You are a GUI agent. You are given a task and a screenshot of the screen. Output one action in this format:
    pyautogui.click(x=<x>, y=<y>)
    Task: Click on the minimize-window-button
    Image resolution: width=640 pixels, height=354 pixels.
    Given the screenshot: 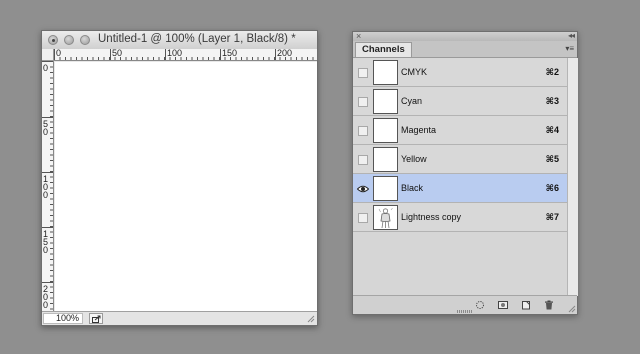 What is the action you would take?
    pyautogui.click(x=69, y=40)
    